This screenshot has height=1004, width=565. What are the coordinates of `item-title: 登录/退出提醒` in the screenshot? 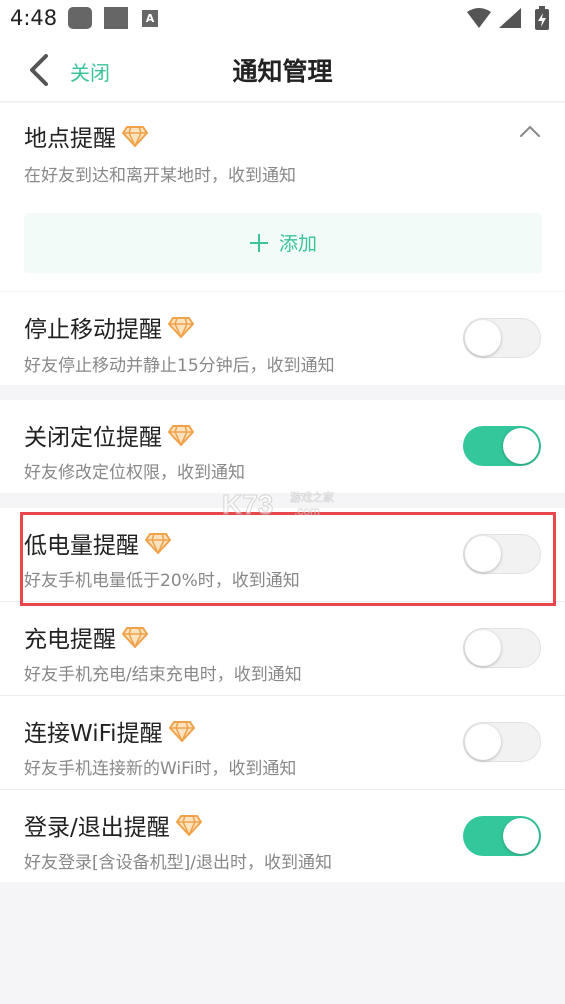 It's located at (113, 825).